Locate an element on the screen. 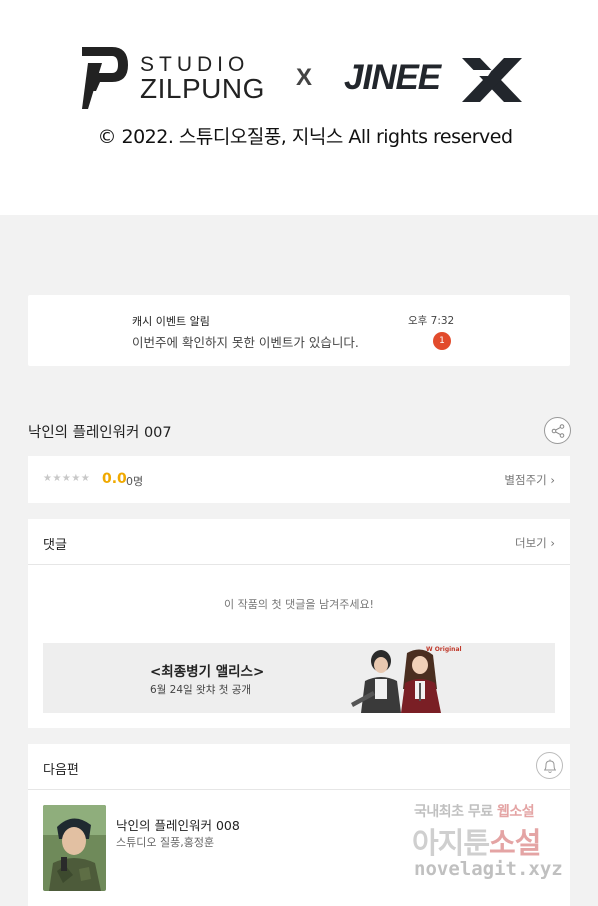 The image size is (598, 906). watermark-url: novelagit.xyz is located at coordinates (488, 869).